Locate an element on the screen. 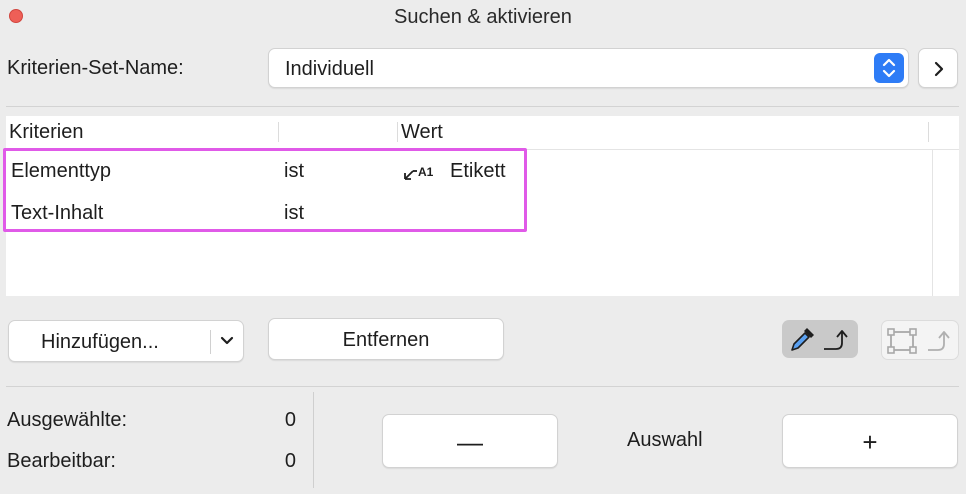 The width and height of the screenshot is (966, 494). window-title: Suchen & aktivieren is located at coordinates (483, 17).